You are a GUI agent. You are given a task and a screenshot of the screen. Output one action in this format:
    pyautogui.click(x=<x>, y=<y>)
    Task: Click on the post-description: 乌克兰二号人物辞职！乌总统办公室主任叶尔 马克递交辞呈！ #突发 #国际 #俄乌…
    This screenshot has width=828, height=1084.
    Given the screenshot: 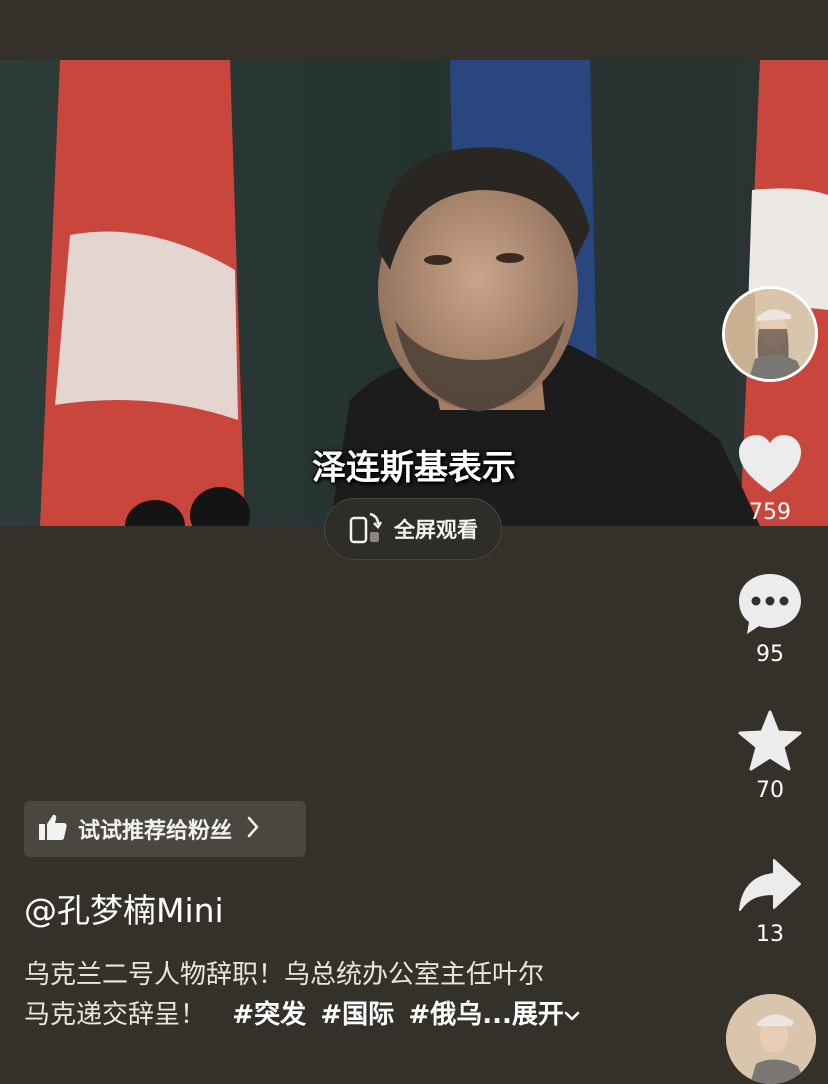 What is the action you would take?
    pyautogui.click(x=344, y=995)
    